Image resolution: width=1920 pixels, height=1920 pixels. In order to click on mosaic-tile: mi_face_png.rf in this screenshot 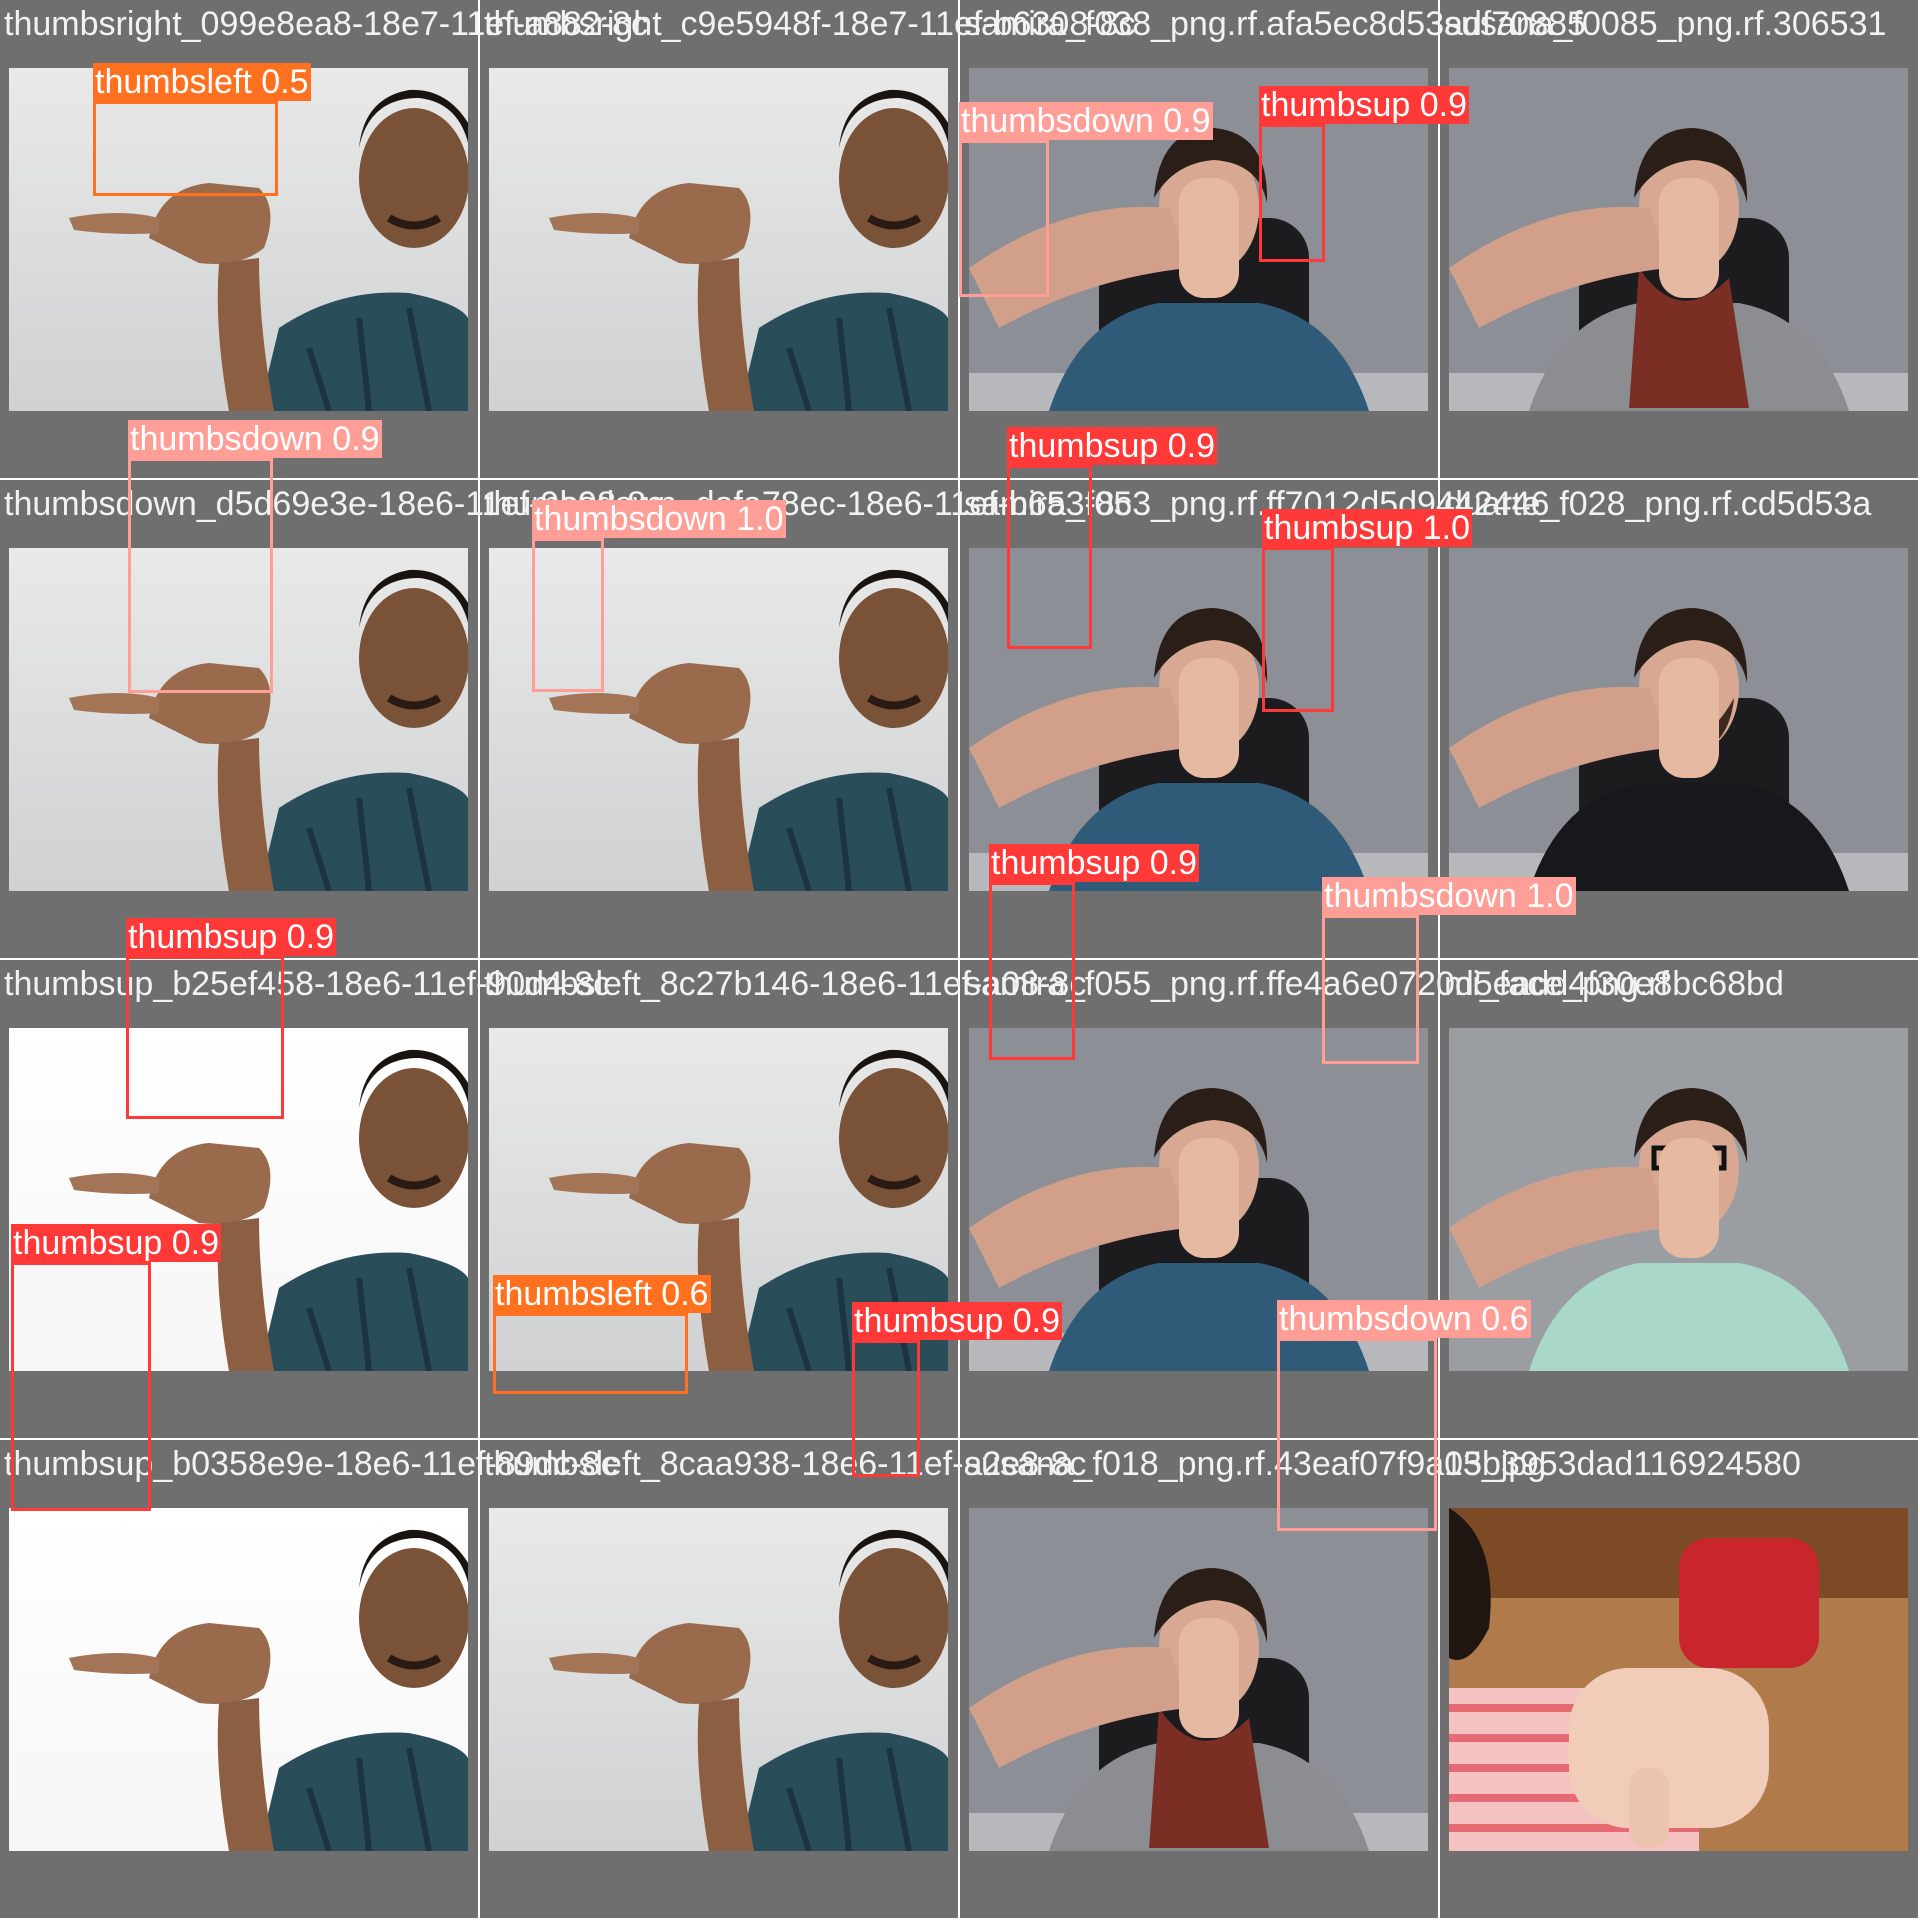, I will do `click(1680, 1200)`.